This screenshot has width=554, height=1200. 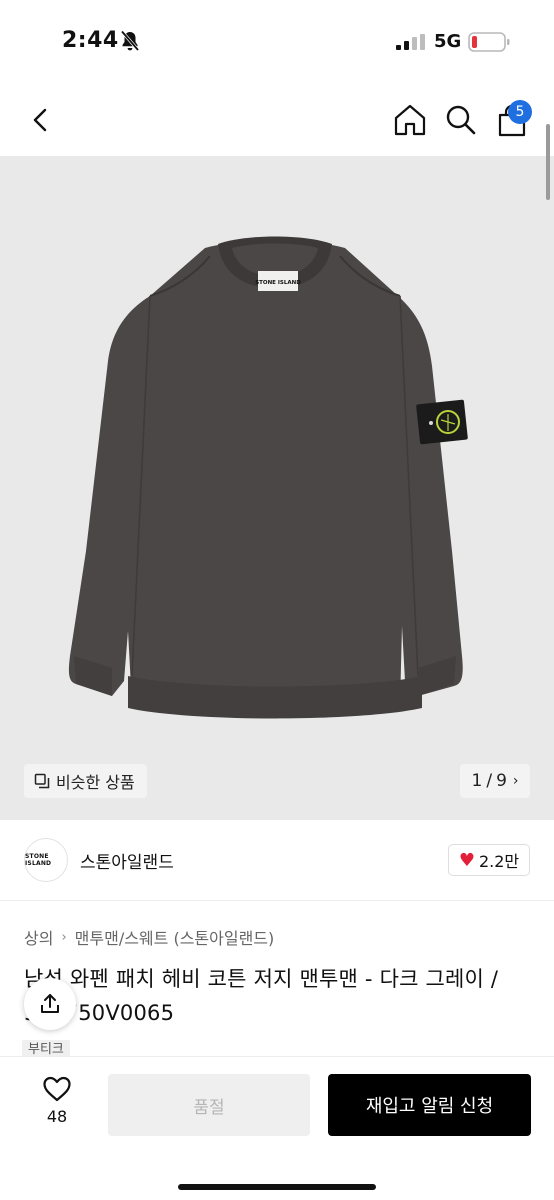 What do you see at coordinates (520, 112) in the screenshot?
I see `cart-count-badge: 5` at bounding box center [520, 112].